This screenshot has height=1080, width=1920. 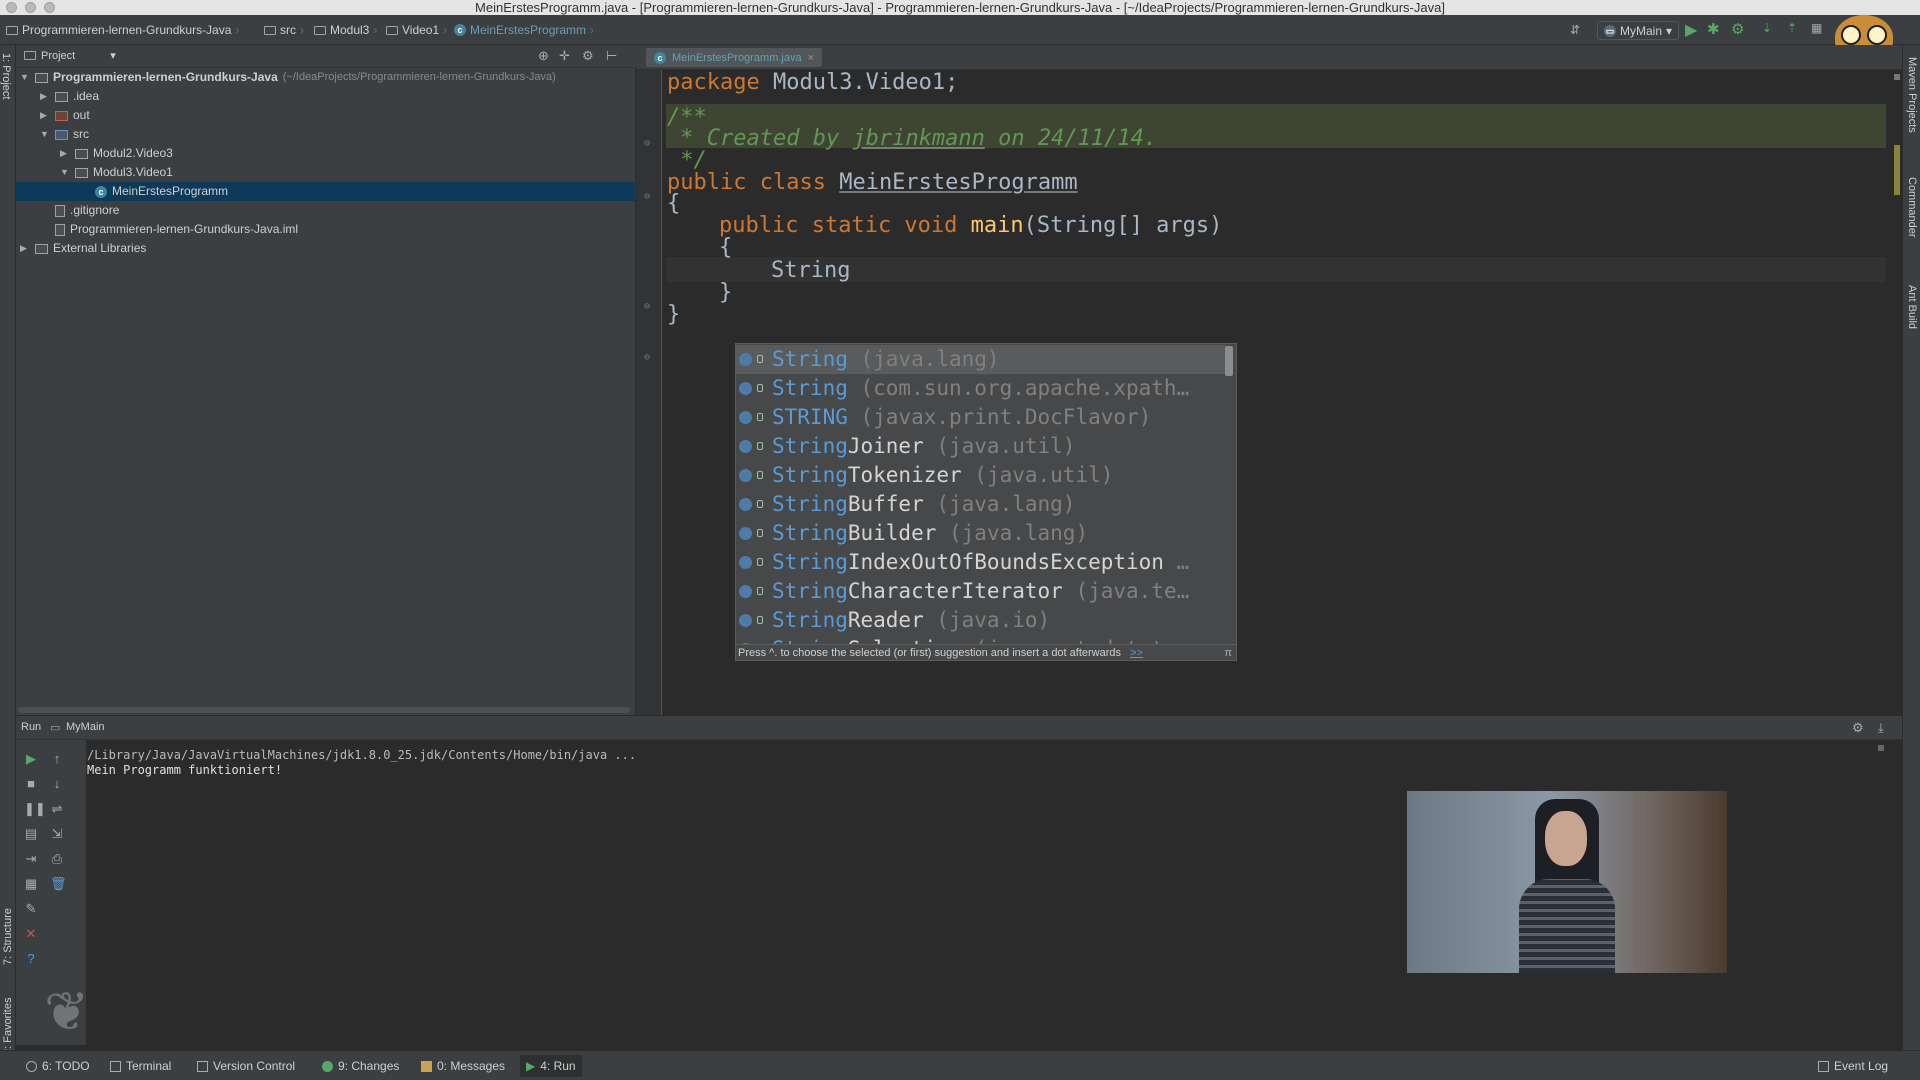 What do you see at coordinates (551, 1066) in the screenshot?
I see `tab-run: ▶ 4: Run` at bounding box center [551, 1066].